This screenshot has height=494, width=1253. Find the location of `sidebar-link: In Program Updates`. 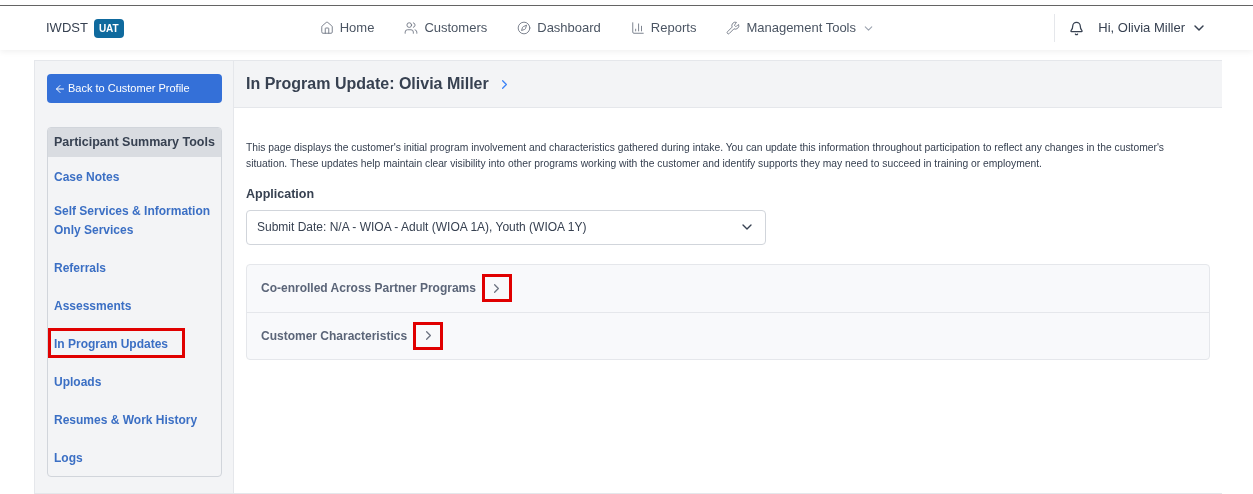

sidebar-link: In Program Updates is located at coordinates (111, 344).